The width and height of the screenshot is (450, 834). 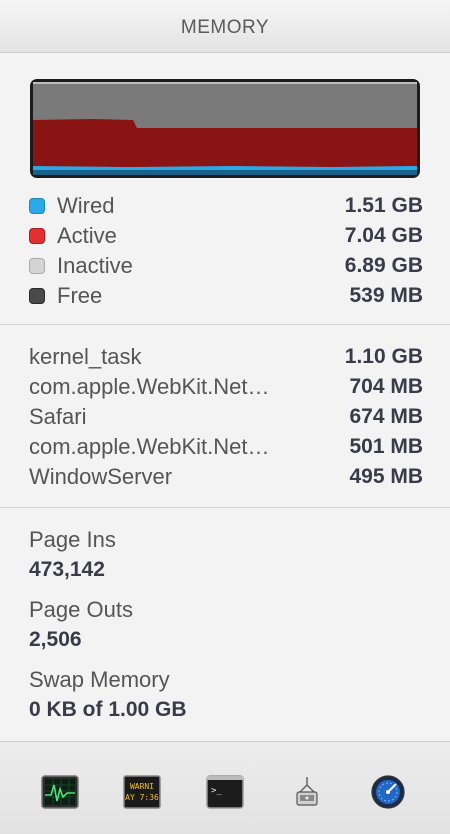 I want to click on app-shortcuts-bar: WARNI AY 7:36 >_, so click(x=225, y=787).